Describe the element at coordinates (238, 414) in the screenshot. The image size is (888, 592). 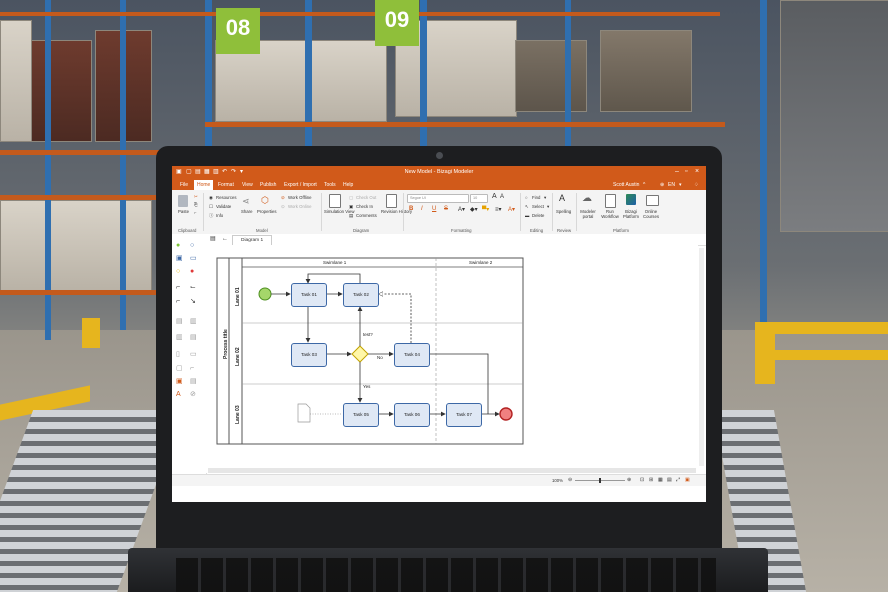
I see `lane-label: Lane 03` at that location.